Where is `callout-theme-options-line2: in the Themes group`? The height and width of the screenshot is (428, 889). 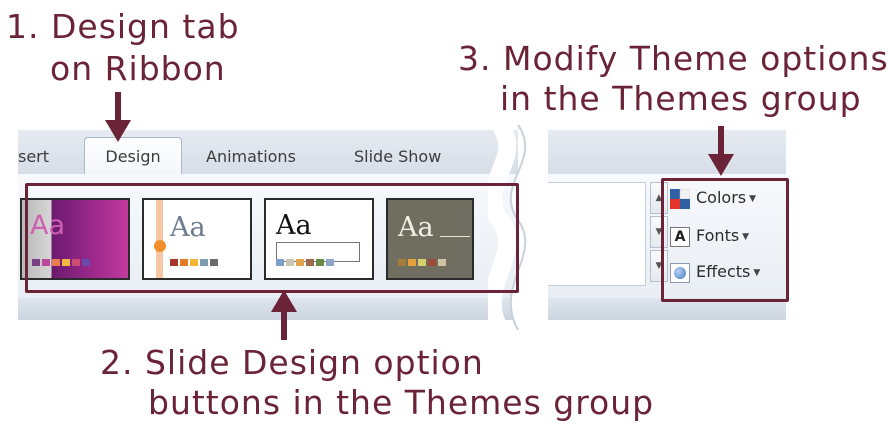
callout-theme-options-line2: in the Themes group is located at coordinates (681, 98).